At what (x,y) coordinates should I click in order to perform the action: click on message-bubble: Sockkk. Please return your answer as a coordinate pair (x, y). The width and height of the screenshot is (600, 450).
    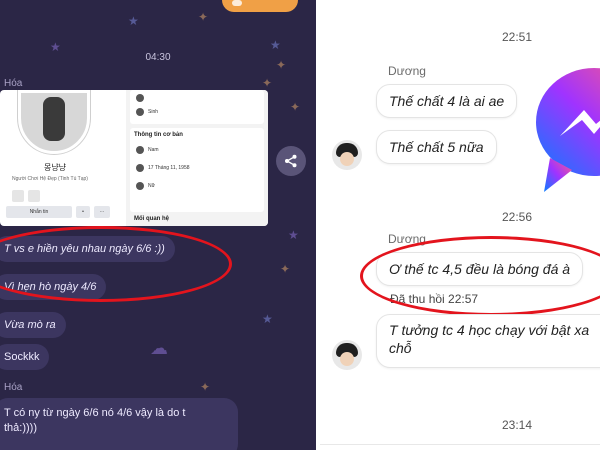
    Looking at the image, I should click on (25, 357).